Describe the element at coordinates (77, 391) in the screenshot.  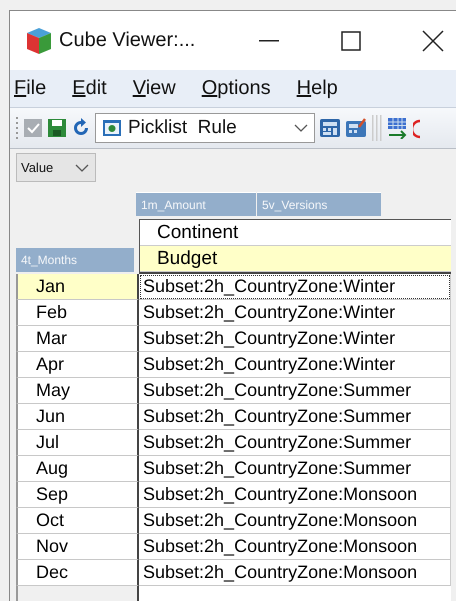
I see `row-header: May` at that location.